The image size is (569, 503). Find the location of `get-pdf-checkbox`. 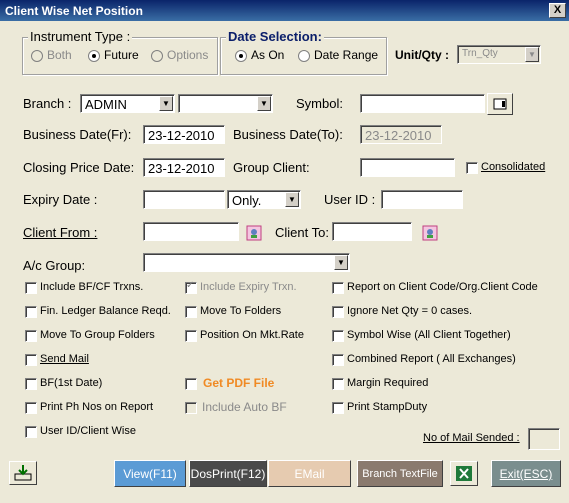

get-pdf-checkbox is located at coordinates (191, 384).